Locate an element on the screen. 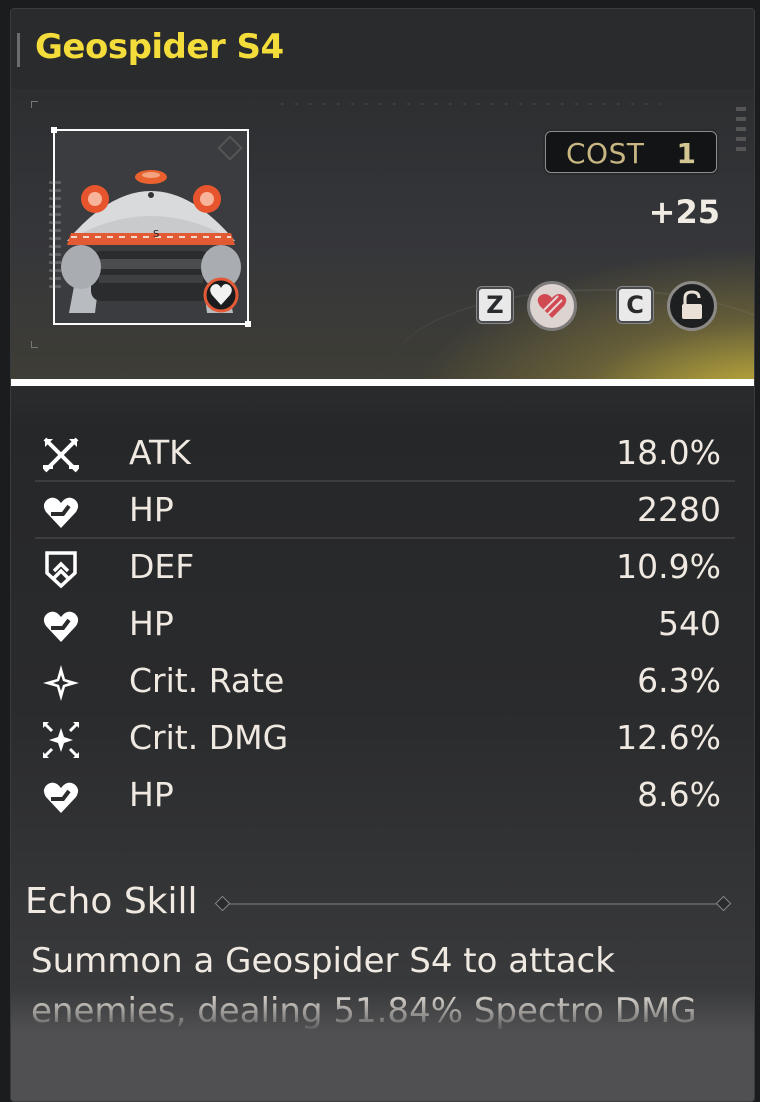 The width and height of the screenshot is (760, 1102). stat-name: DEF is located at coordinates (162, 566).